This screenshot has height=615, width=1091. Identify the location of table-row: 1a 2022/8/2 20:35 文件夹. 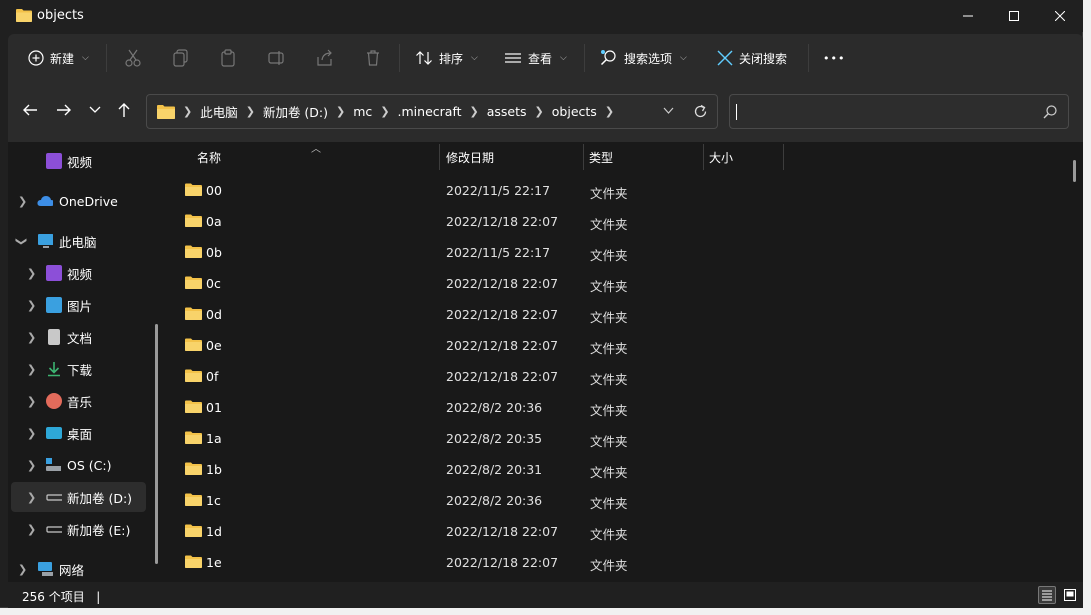
(615, 438).